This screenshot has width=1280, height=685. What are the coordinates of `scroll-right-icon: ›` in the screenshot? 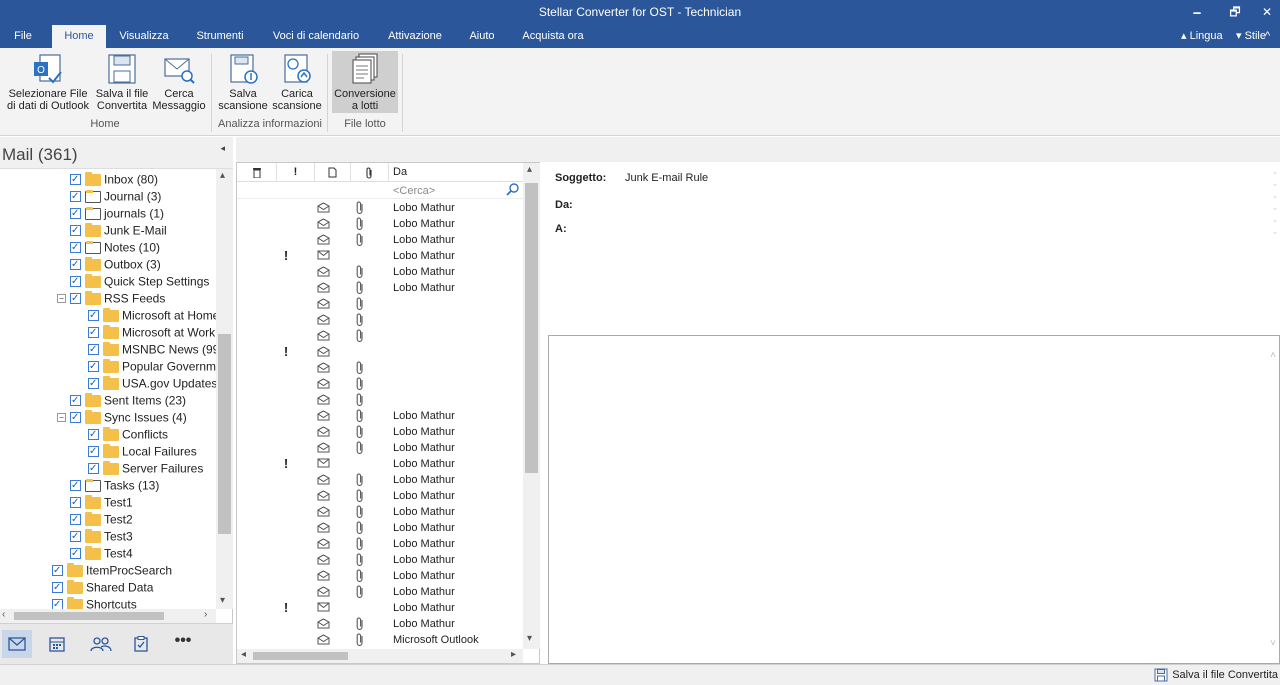 It's located at (205, 614).